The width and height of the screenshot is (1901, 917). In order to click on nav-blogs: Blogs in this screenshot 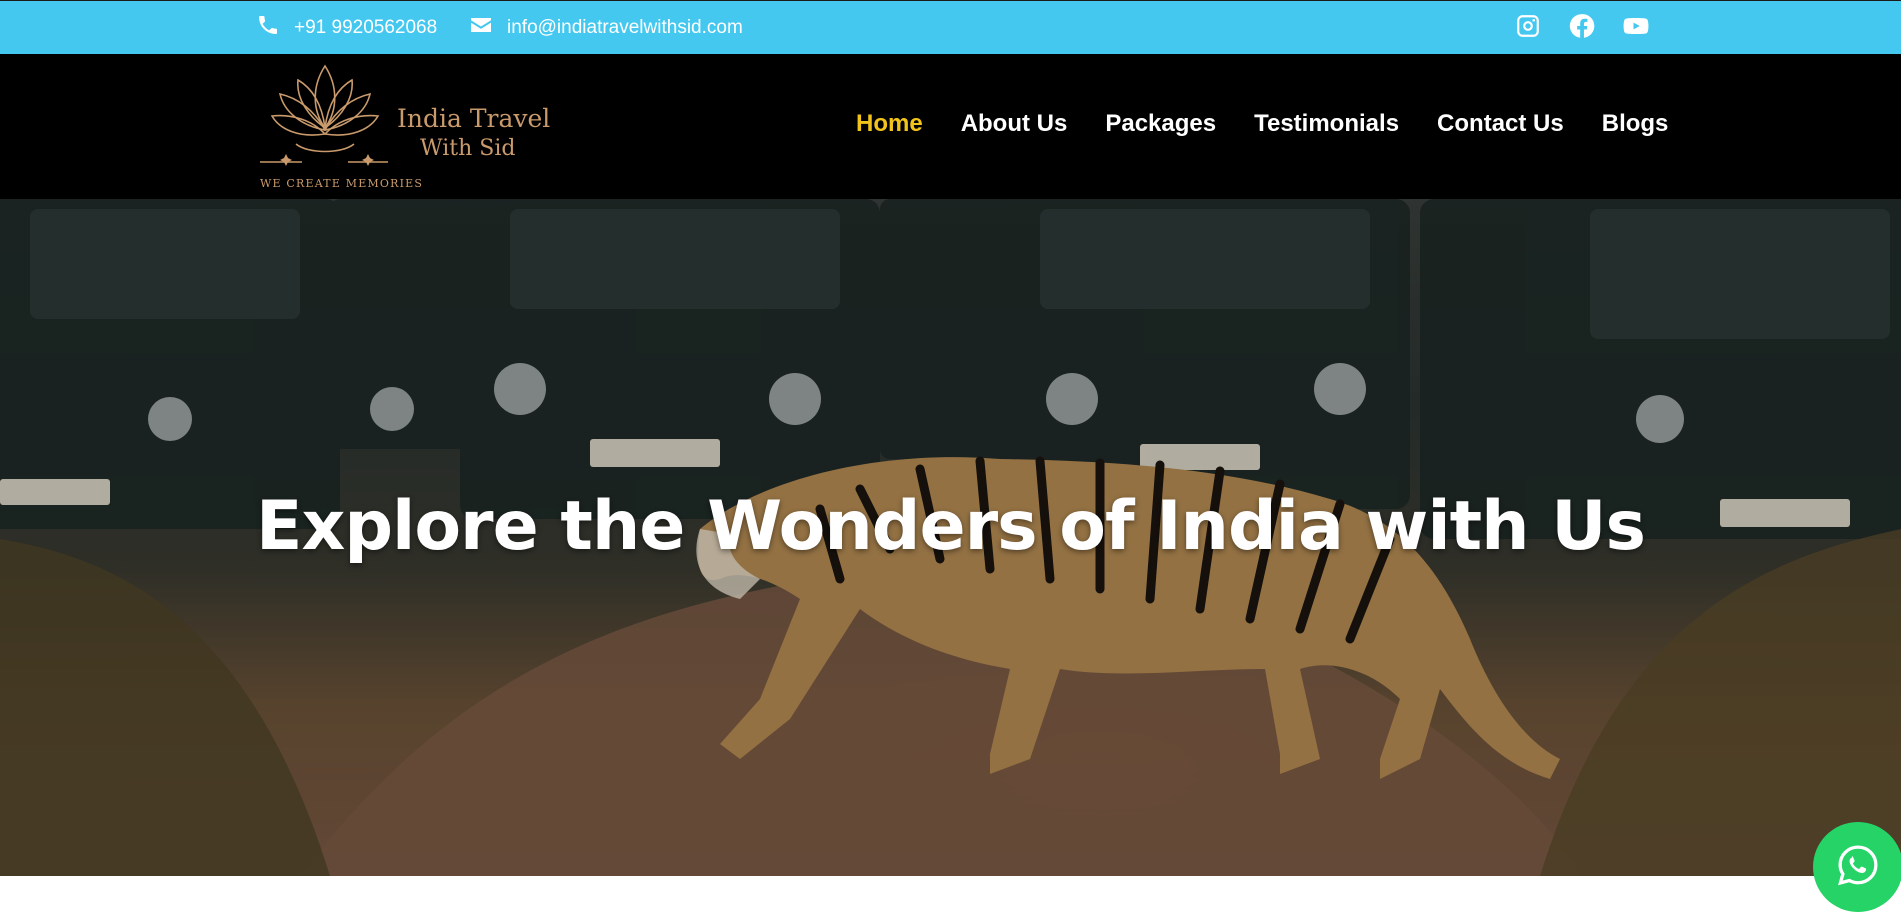, I will do `click(1635, 124)`.